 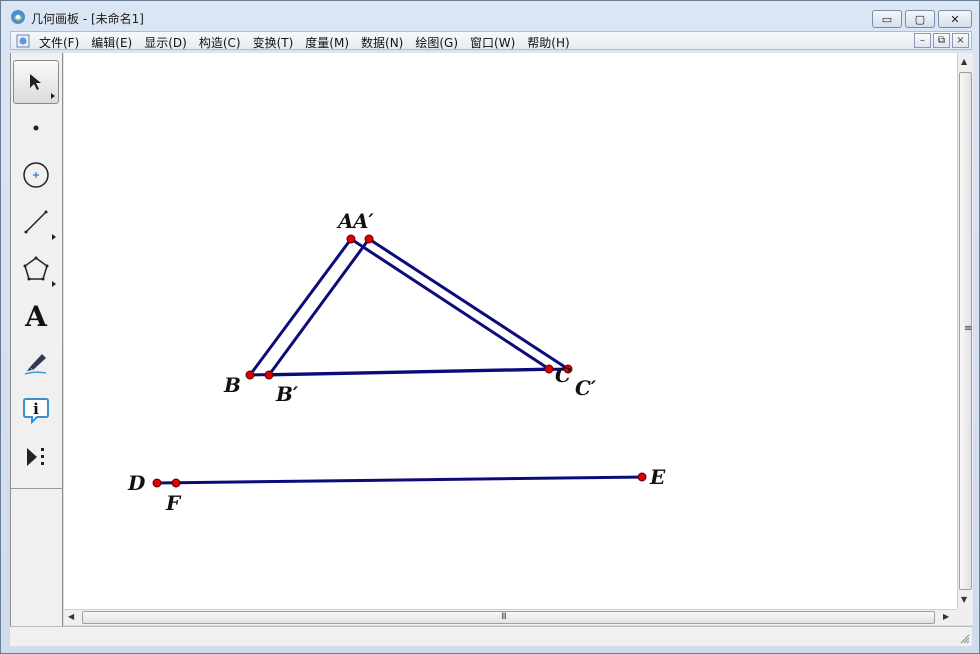 What do you see at coordinates (363, 221) in the screenshot?
I see `label-a-prime: A′` at bounding box center [363, 221].